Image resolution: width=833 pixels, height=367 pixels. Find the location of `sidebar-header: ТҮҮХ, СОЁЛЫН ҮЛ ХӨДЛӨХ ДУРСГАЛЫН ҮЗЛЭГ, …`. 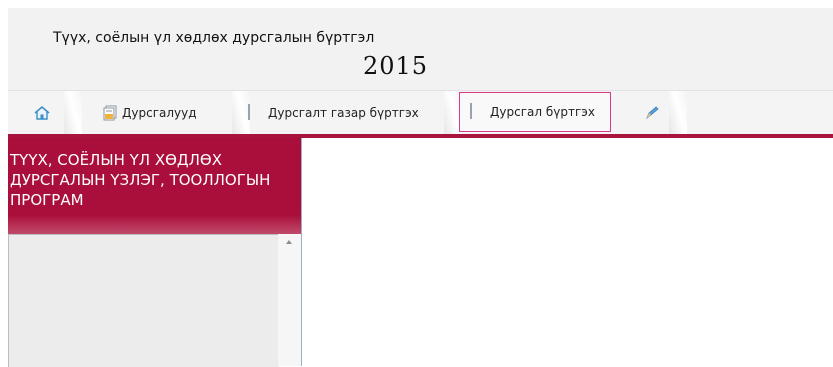

sidebar-header: ТҮҮХ, СОЁЛЫН ҮЛ ХӨДЛӨХ ДУРСГАЛЫН ҮЗЛЭГ, … is located at coordinates (154, 186).